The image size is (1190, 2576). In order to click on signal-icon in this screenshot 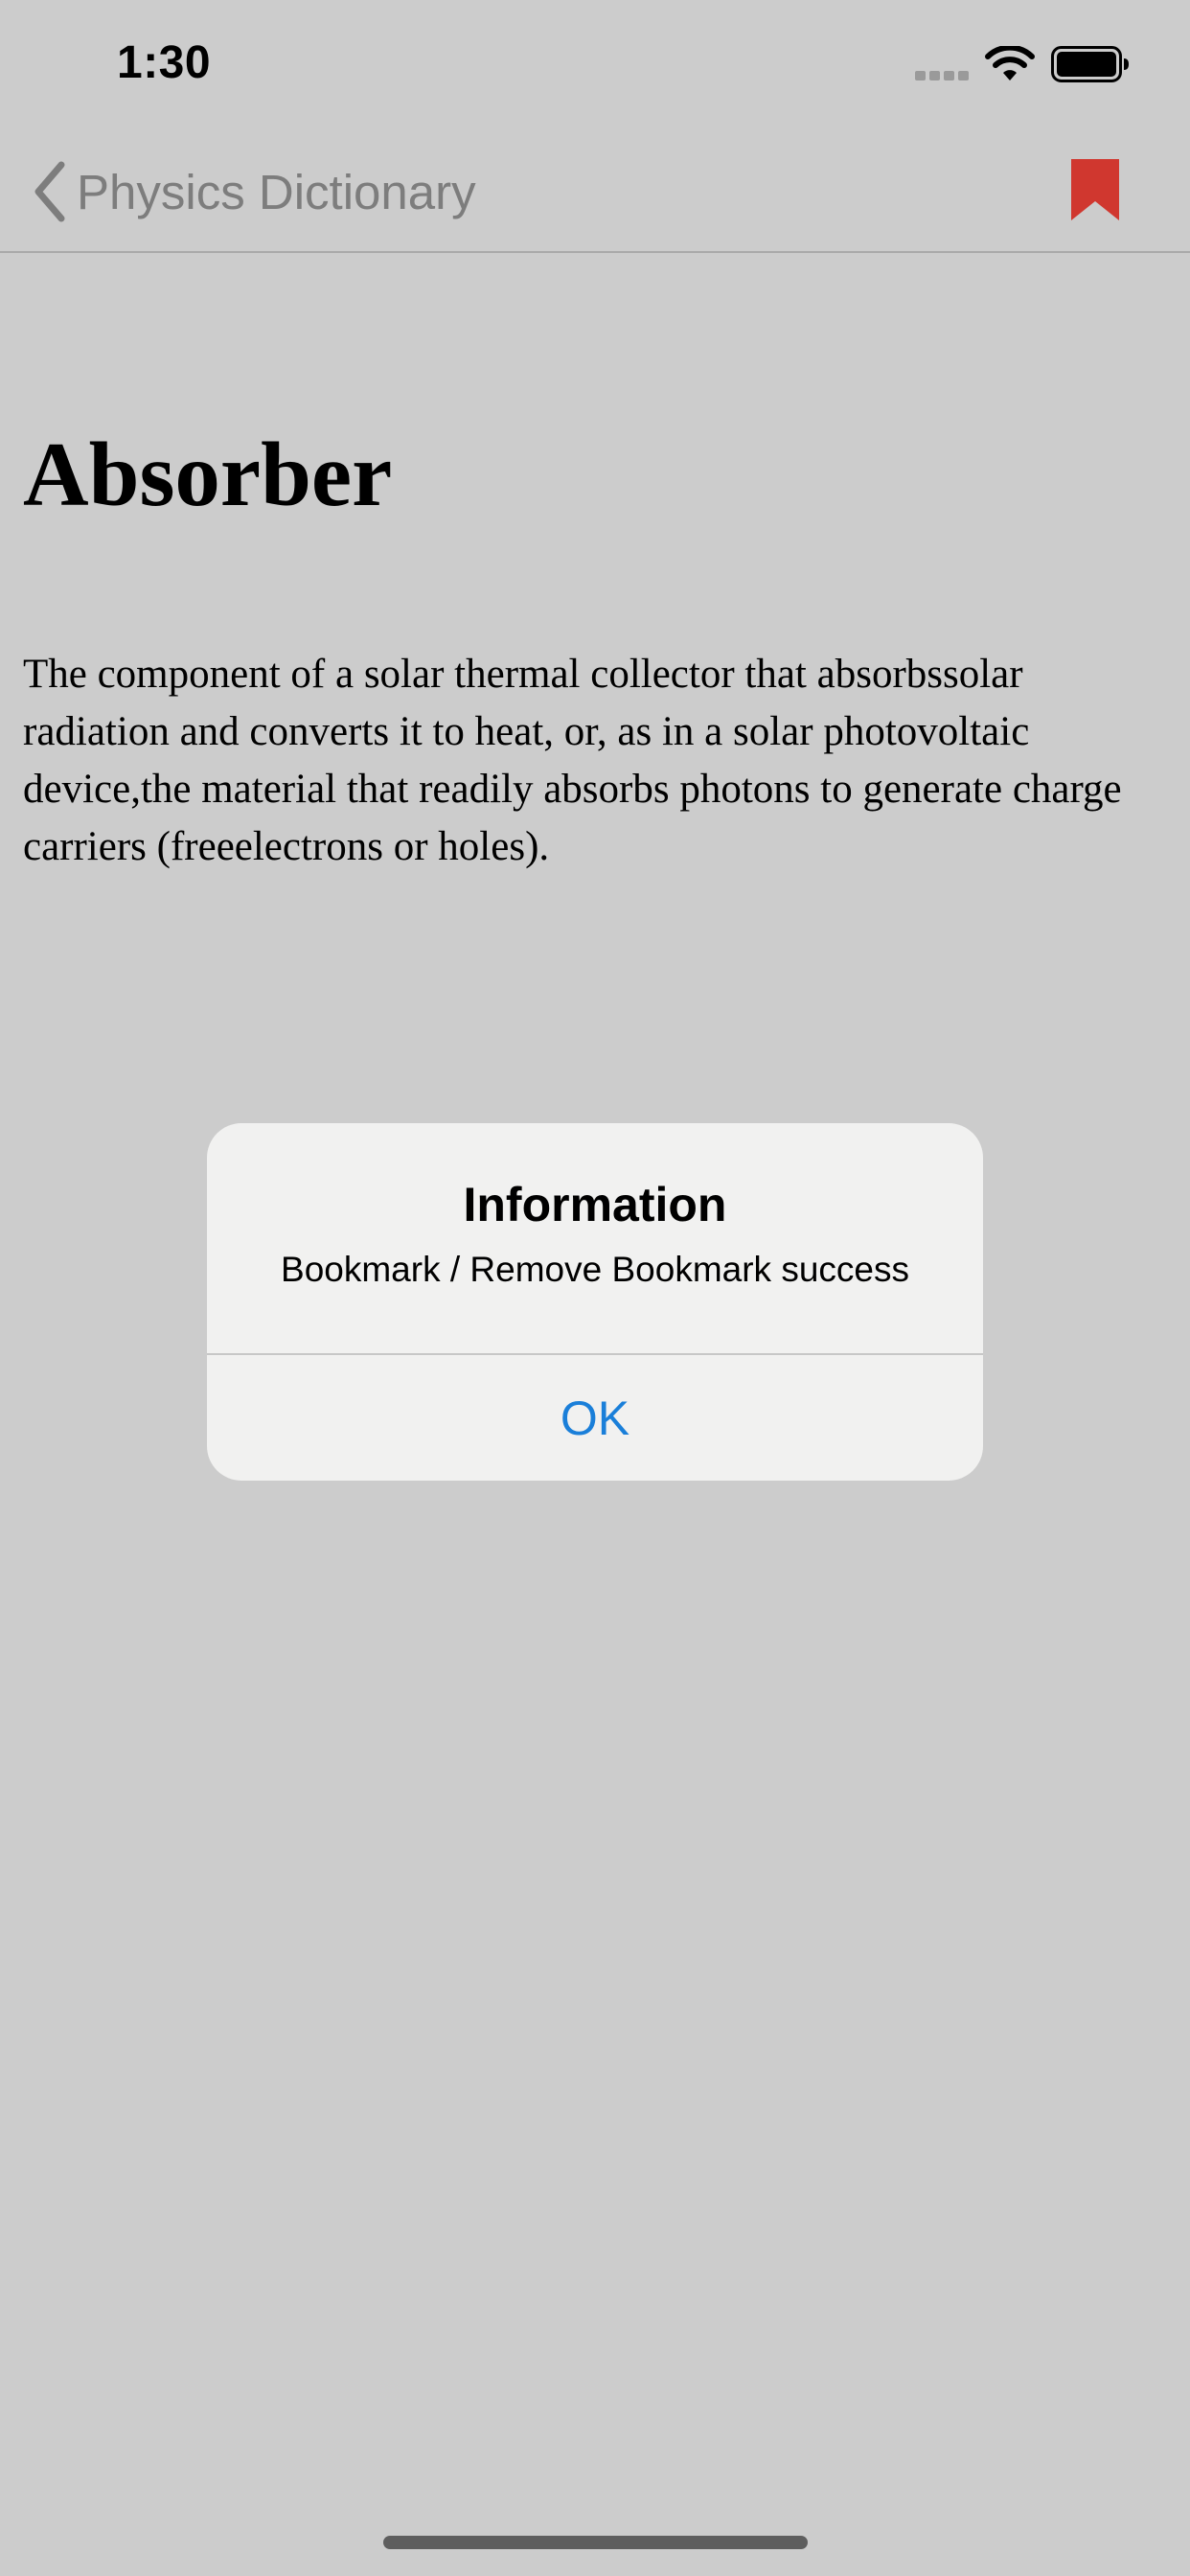, I will do `click(942, 75)`.